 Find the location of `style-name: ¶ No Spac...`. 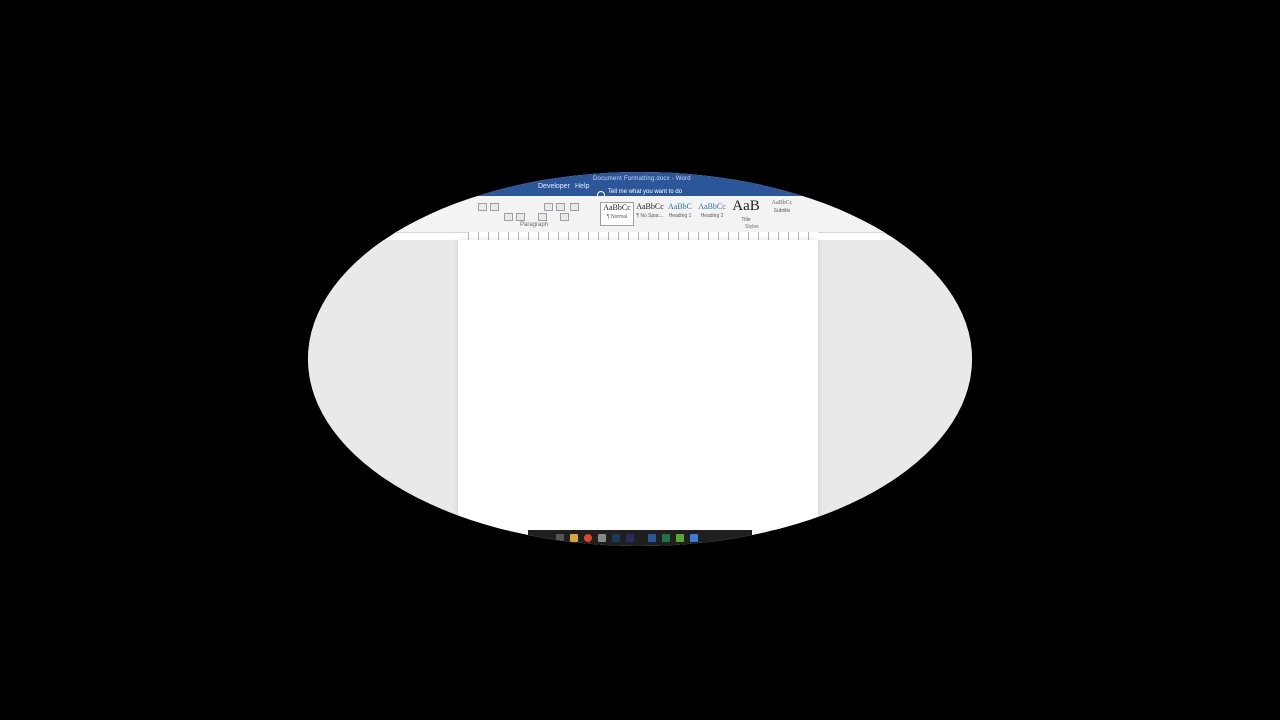

style-name: ¶ No Spac... is located at coordinates (650, 216).